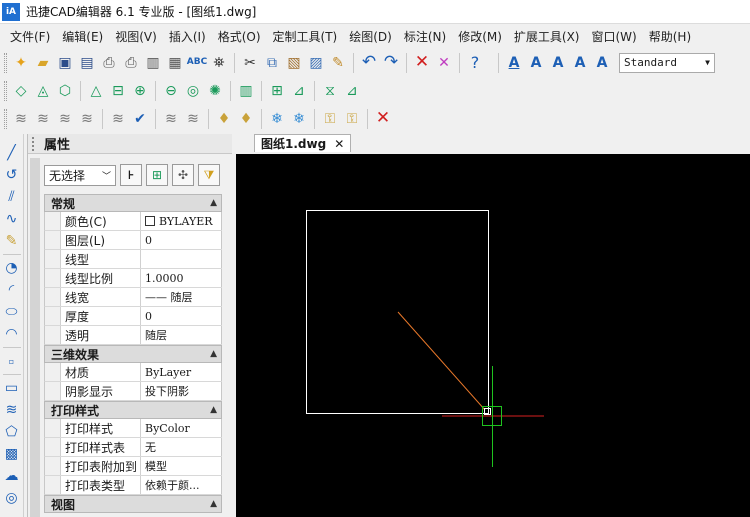 Image resolution: width=750 pixels, height=517 pixels. What do you see at coordinates (133, 259) in the screenshot?
I see `property-row: 线型` at bounding box center [133, 259].